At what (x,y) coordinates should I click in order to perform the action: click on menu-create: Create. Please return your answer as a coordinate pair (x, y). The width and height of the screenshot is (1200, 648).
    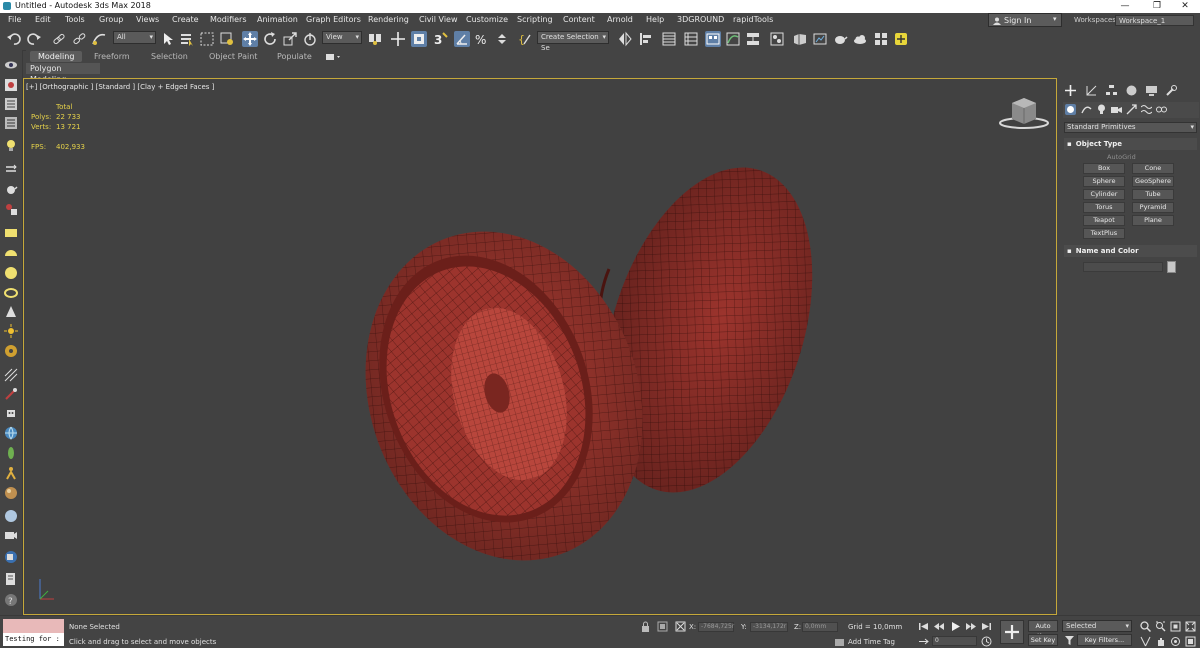
    Looking at the image, I should click on (185, 19).